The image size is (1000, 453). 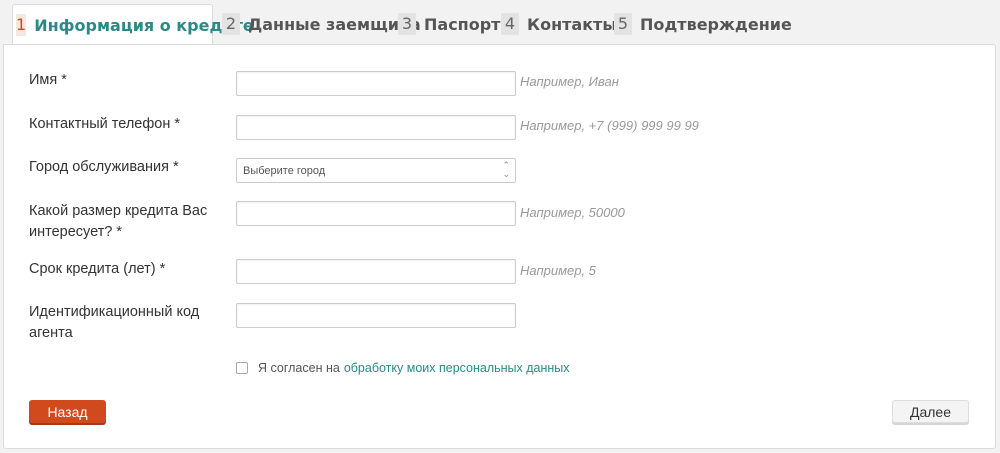 What do you see at coordinates (299, 368) in the screenshot?
I see `consent-text: Я согласен на` at bounding box center [299, 368].